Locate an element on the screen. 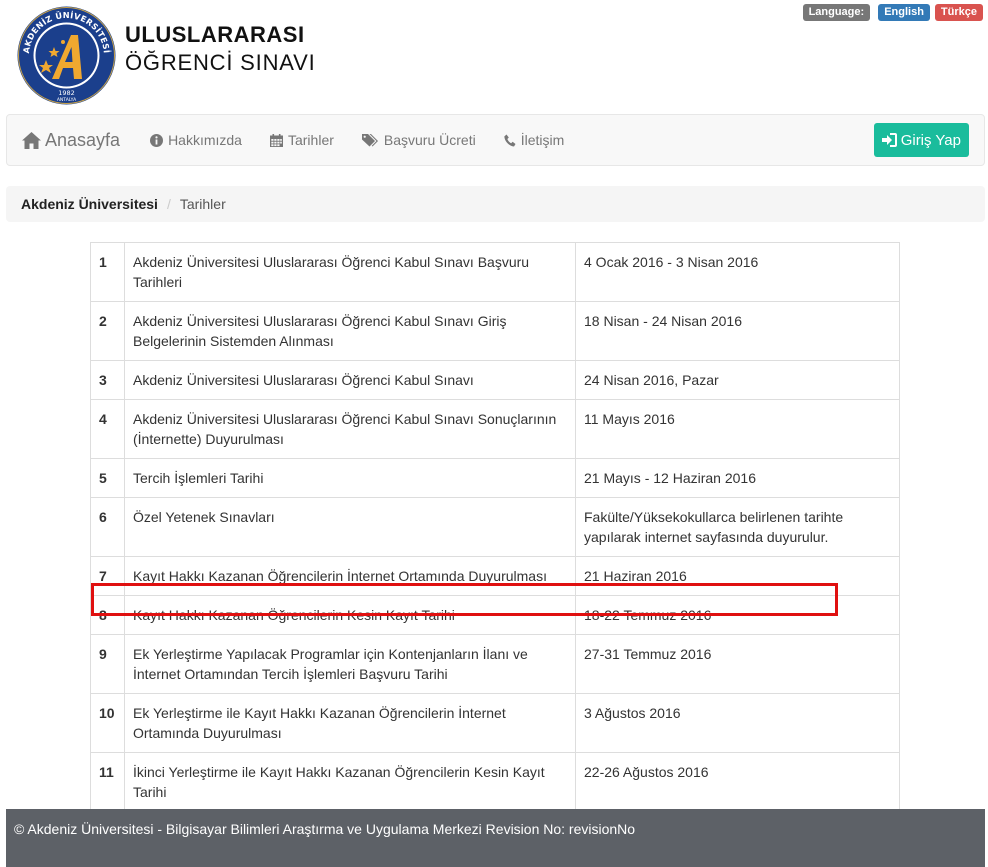 The image size is (988, 867). row-number: 1 is located at coordinates (107, 272).